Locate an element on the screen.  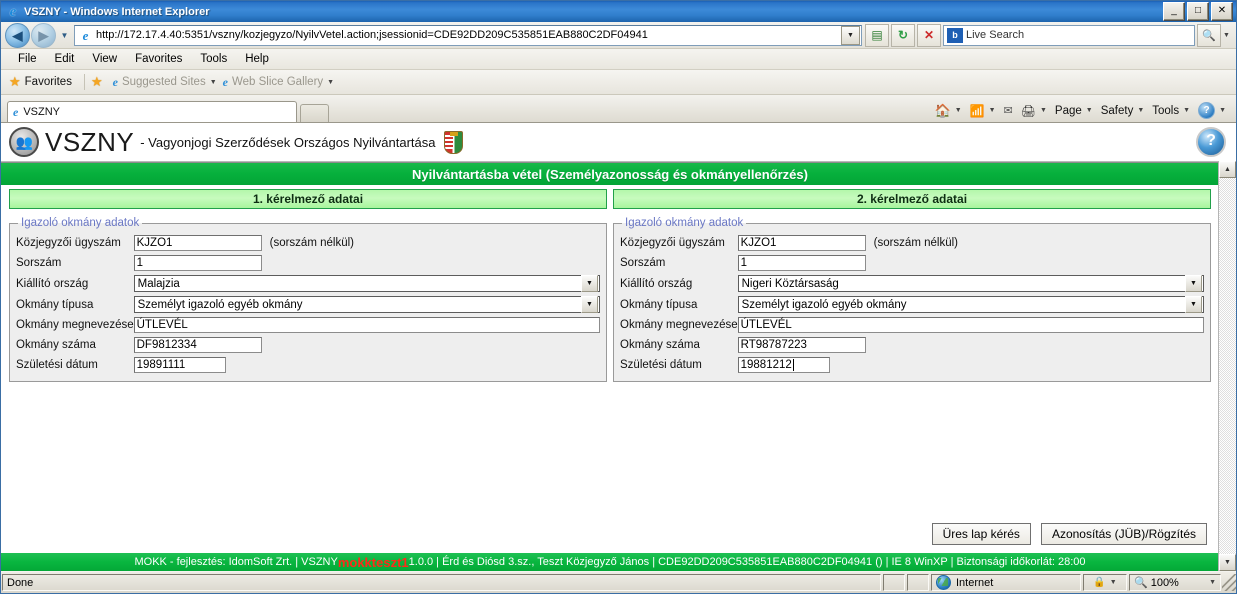
print-button: 🖨 ▼ is located at coordinates (1034, 111).